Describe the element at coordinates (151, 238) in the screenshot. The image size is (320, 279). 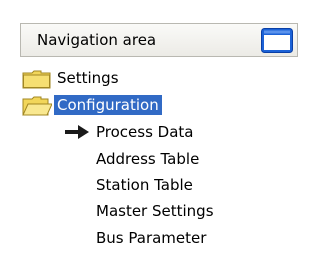
I see `tree-item-label: Bus Parameter` at that location.